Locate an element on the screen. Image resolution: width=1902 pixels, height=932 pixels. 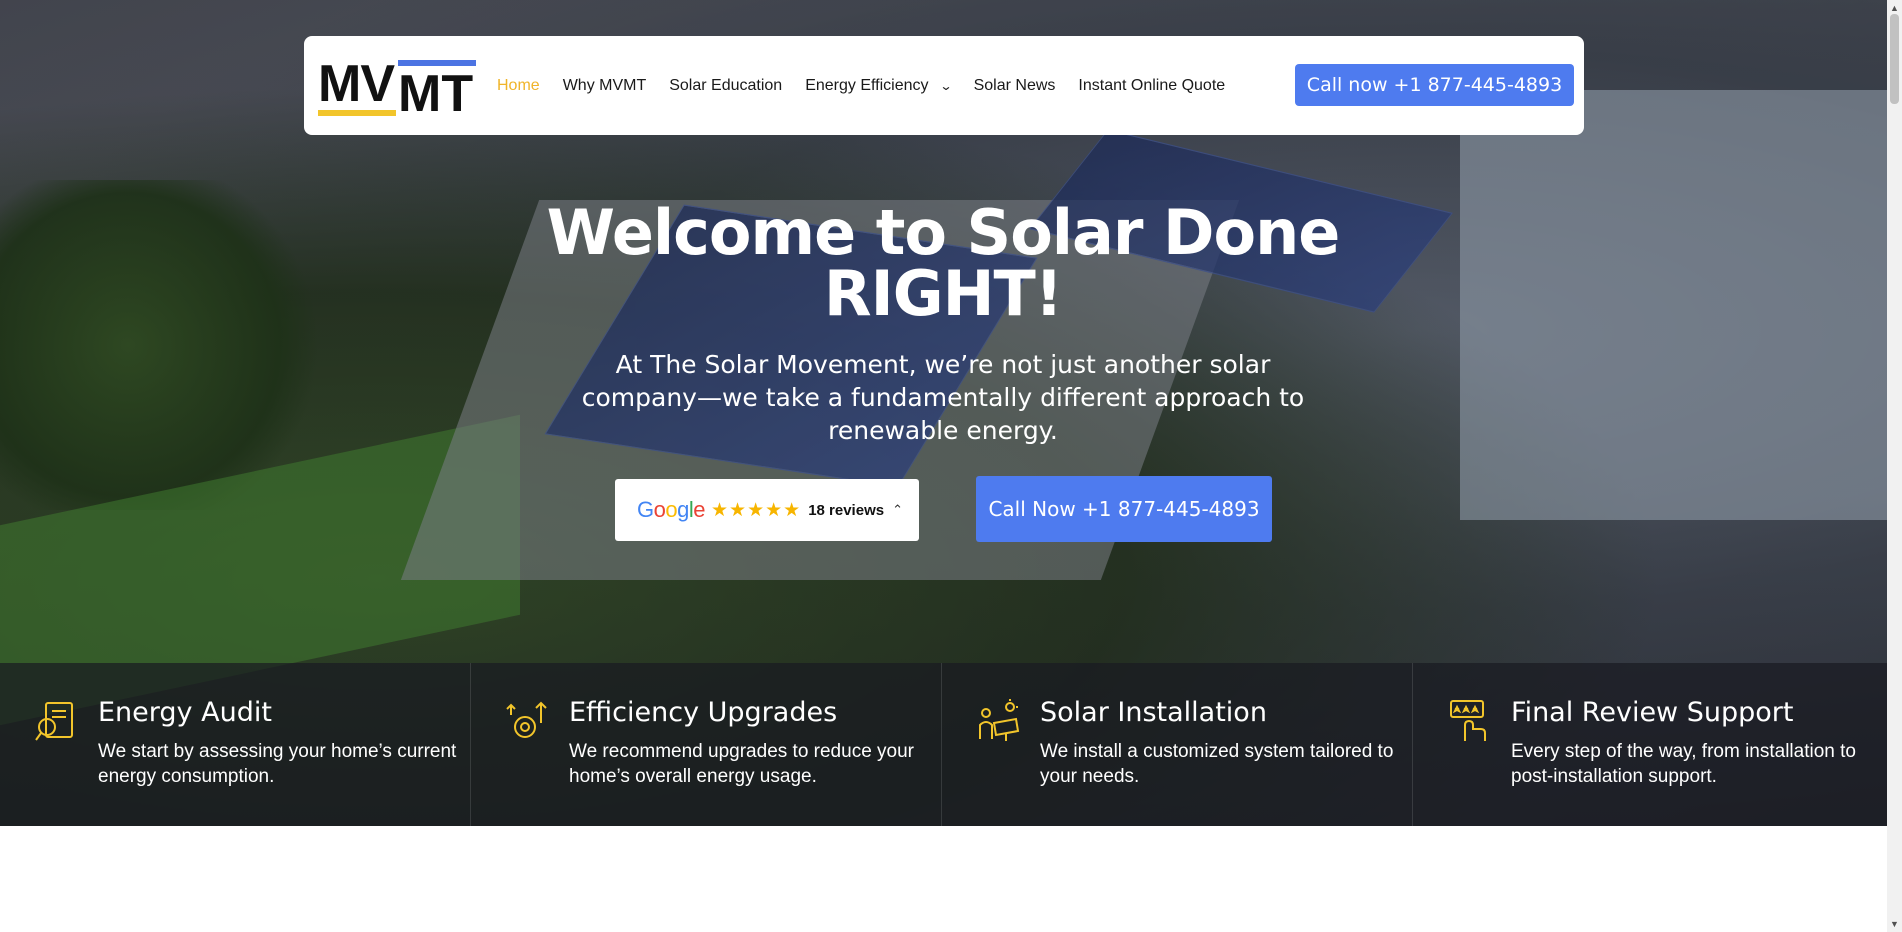
mvmt-logo: MV MT is located at coordinates (398, 87).